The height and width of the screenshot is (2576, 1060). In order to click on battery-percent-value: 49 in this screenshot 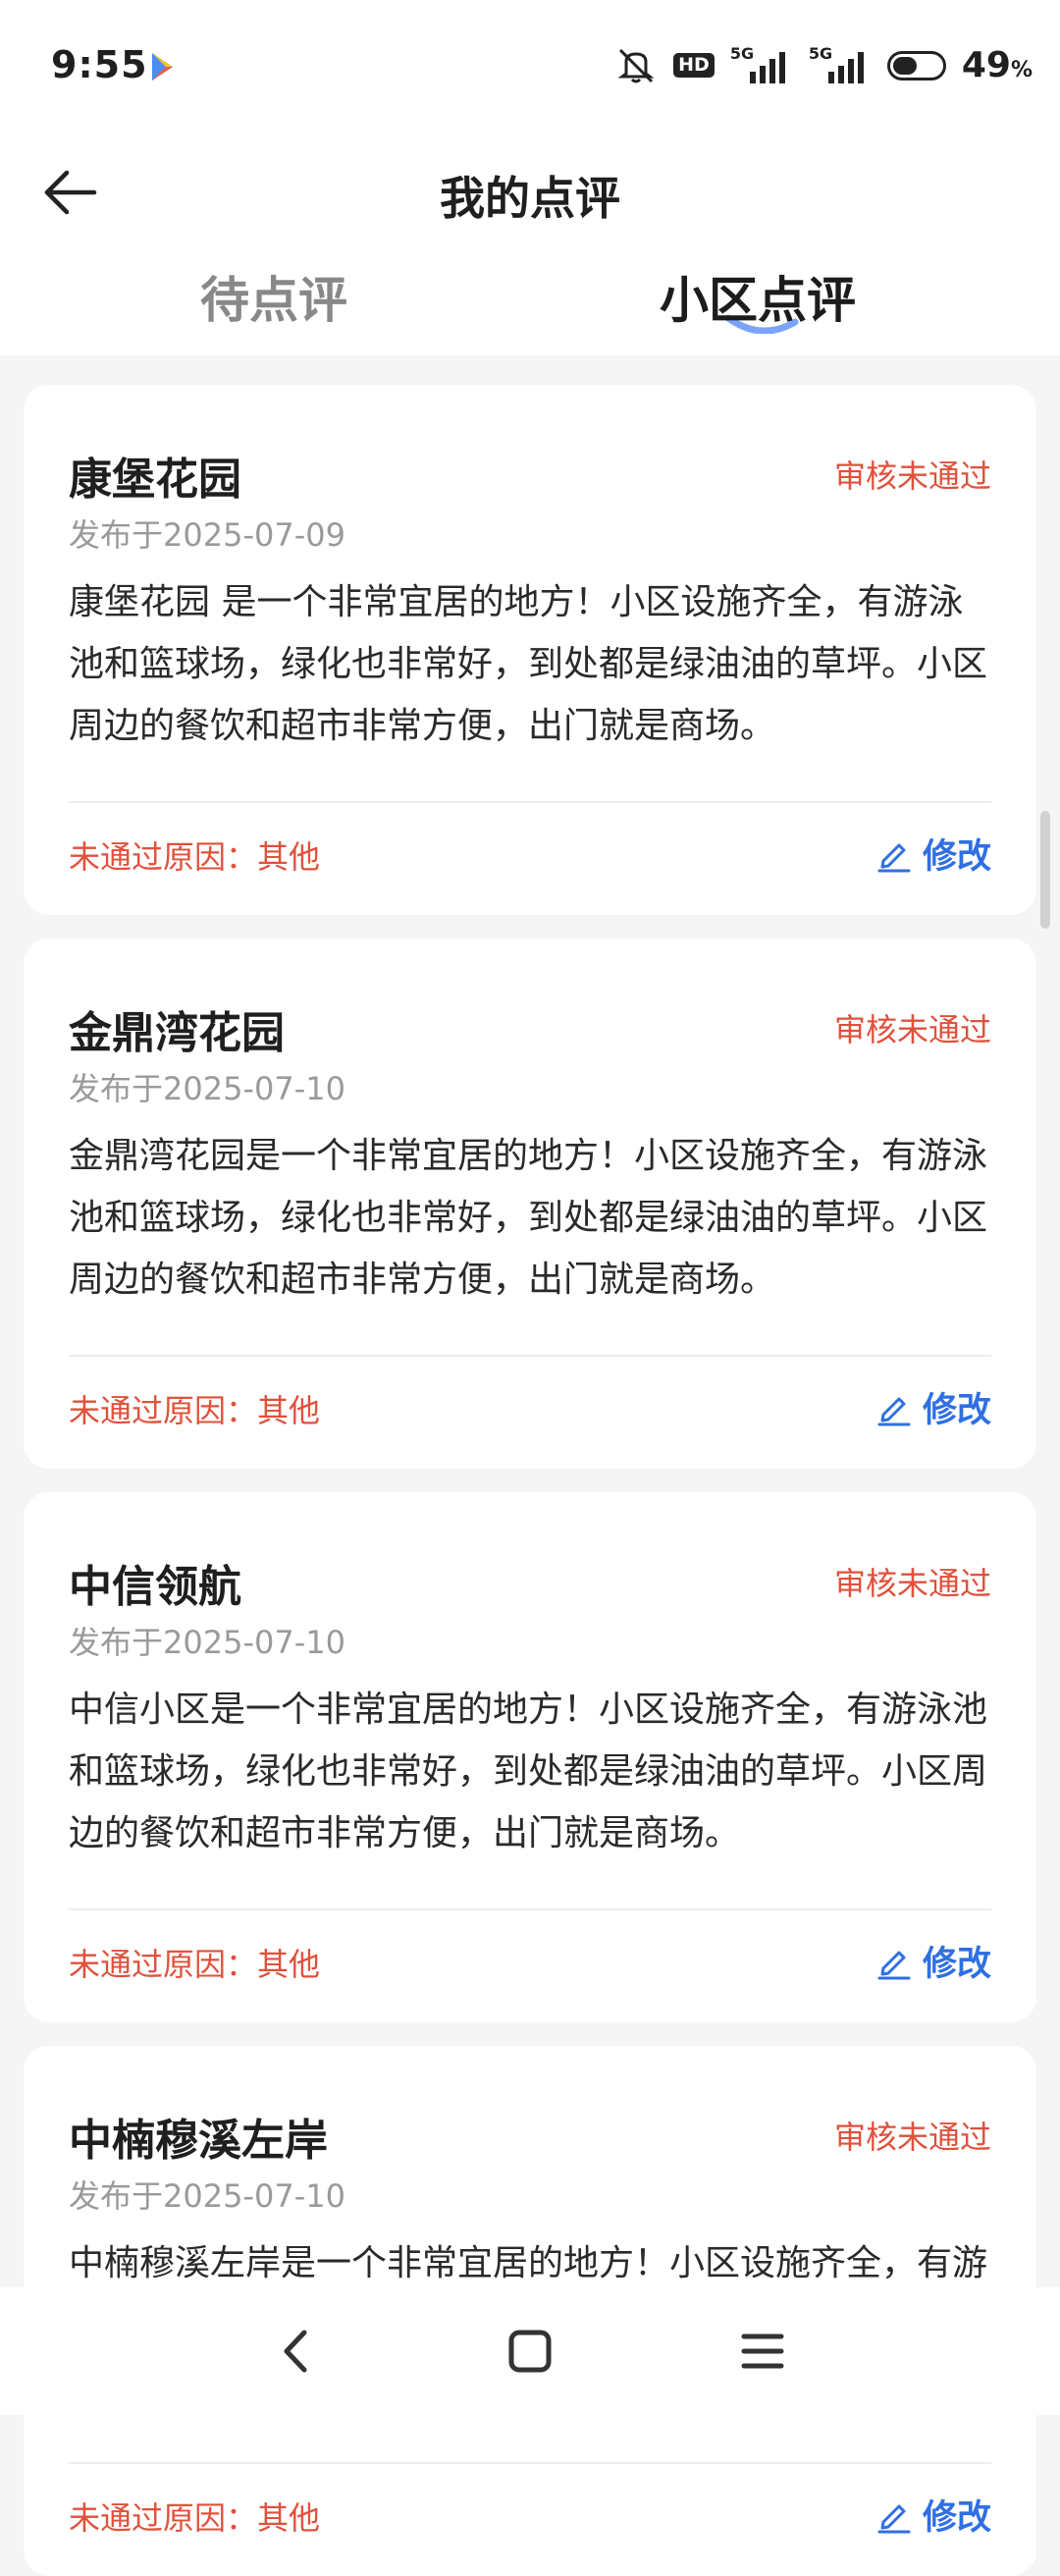, I will do `click(986, 65)`.